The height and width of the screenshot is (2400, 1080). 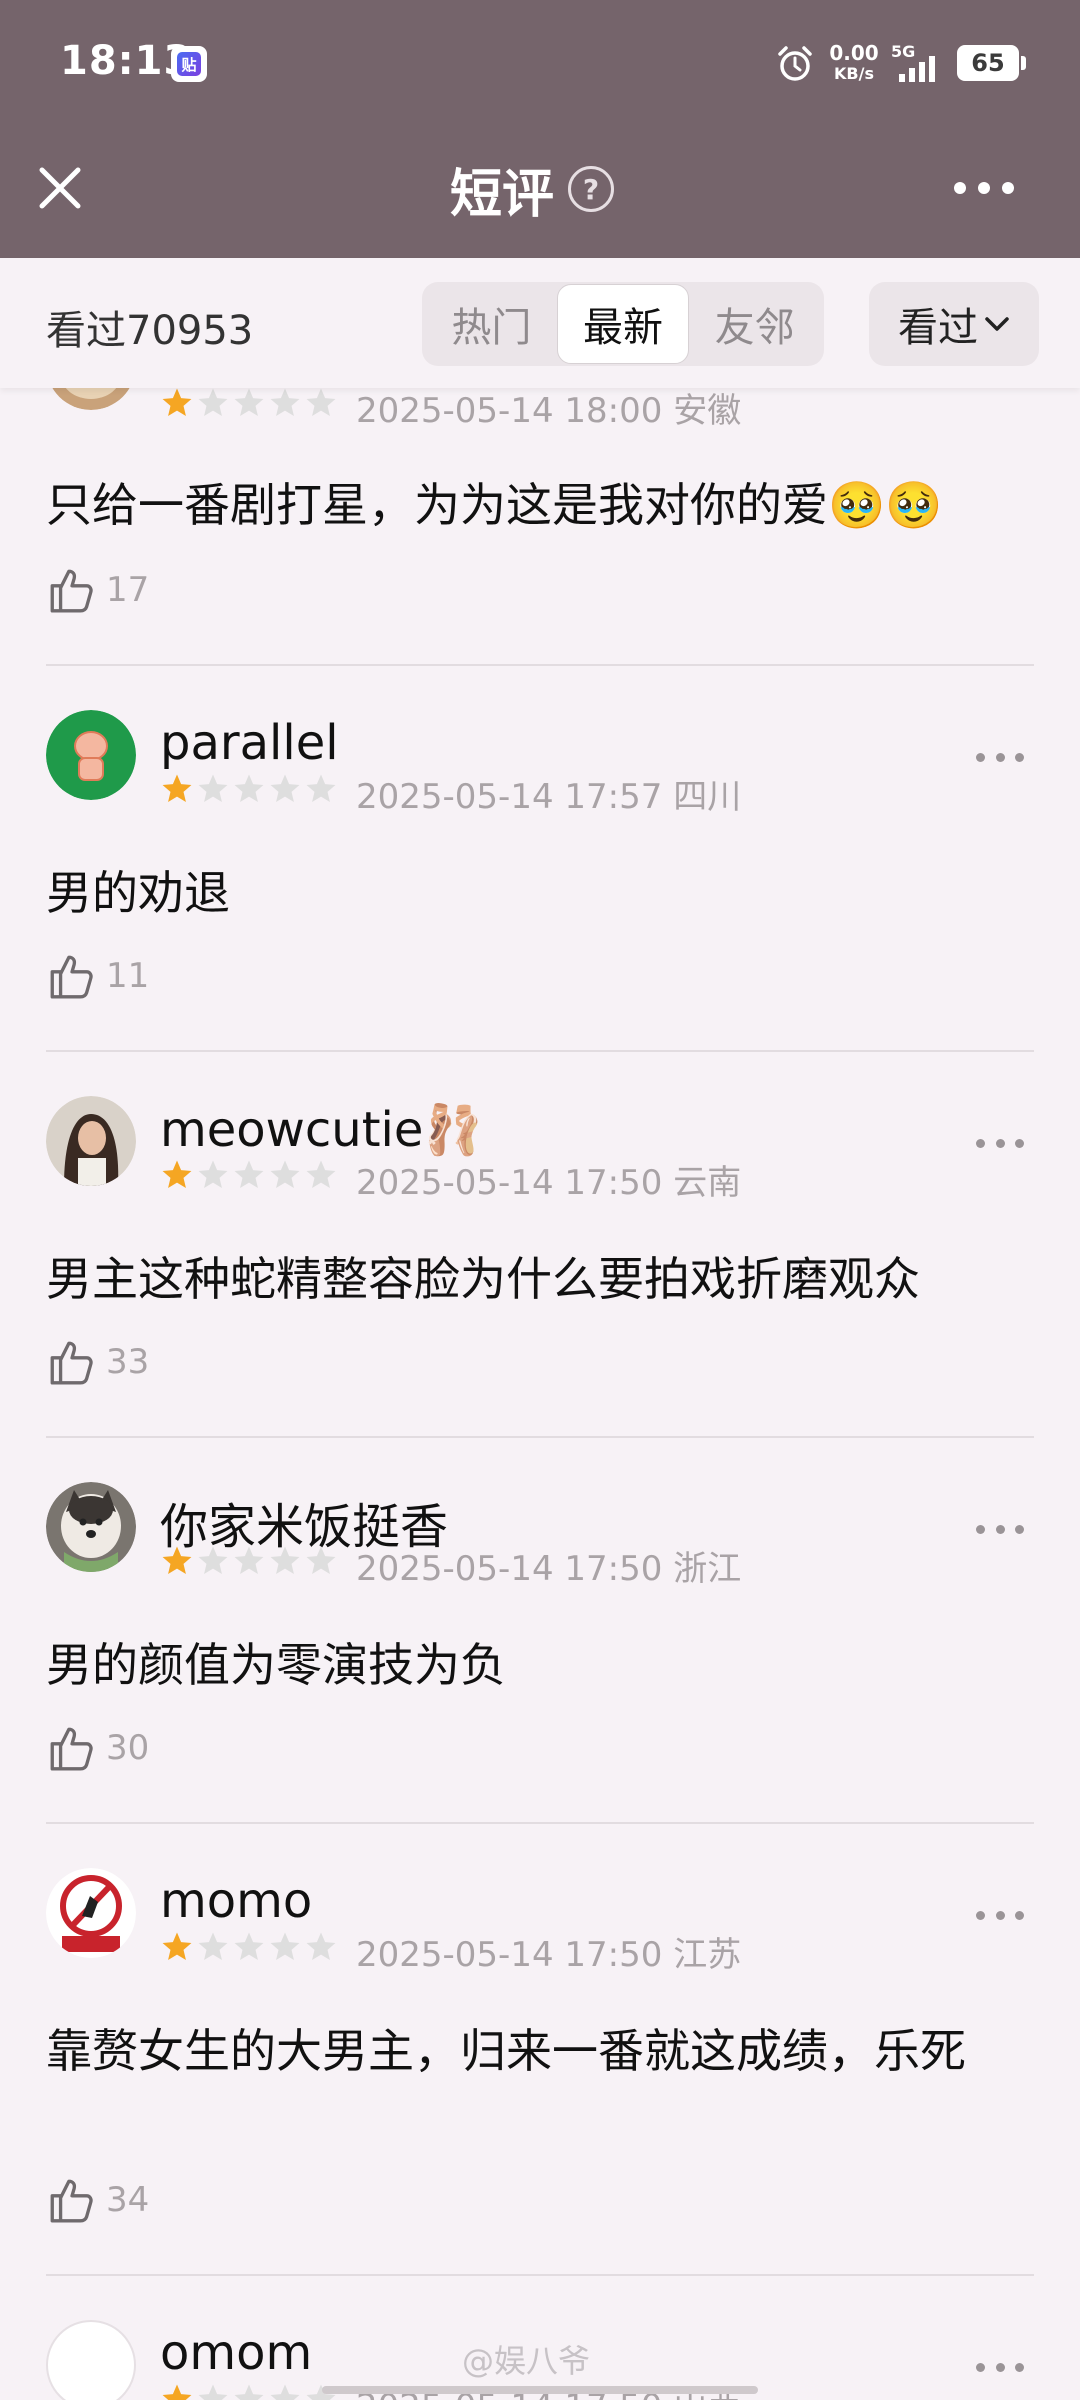 I want to click on review-meta: 2025-05-14 17:50 江苏, so click(x=549, y=1955).